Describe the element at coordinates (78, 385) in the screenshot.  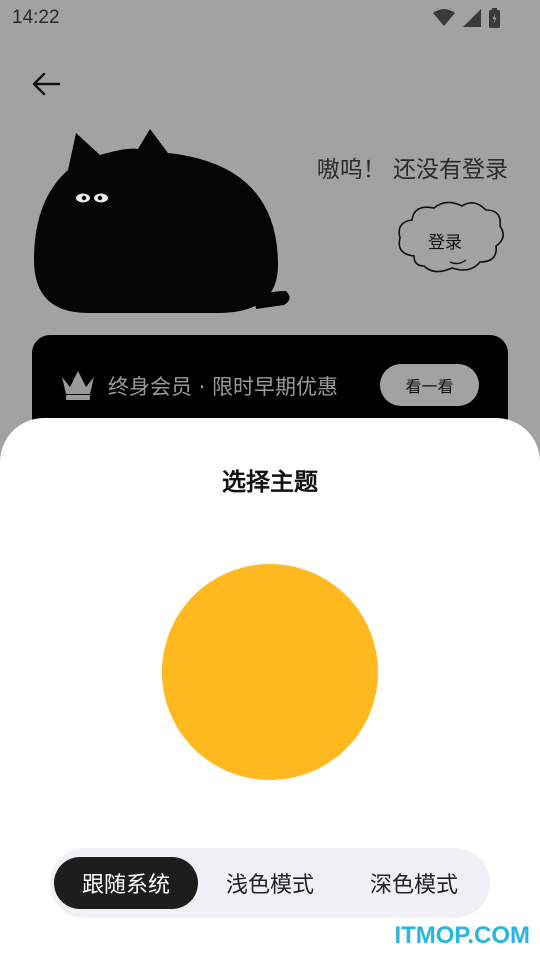
I see `crown-icon` at that location.